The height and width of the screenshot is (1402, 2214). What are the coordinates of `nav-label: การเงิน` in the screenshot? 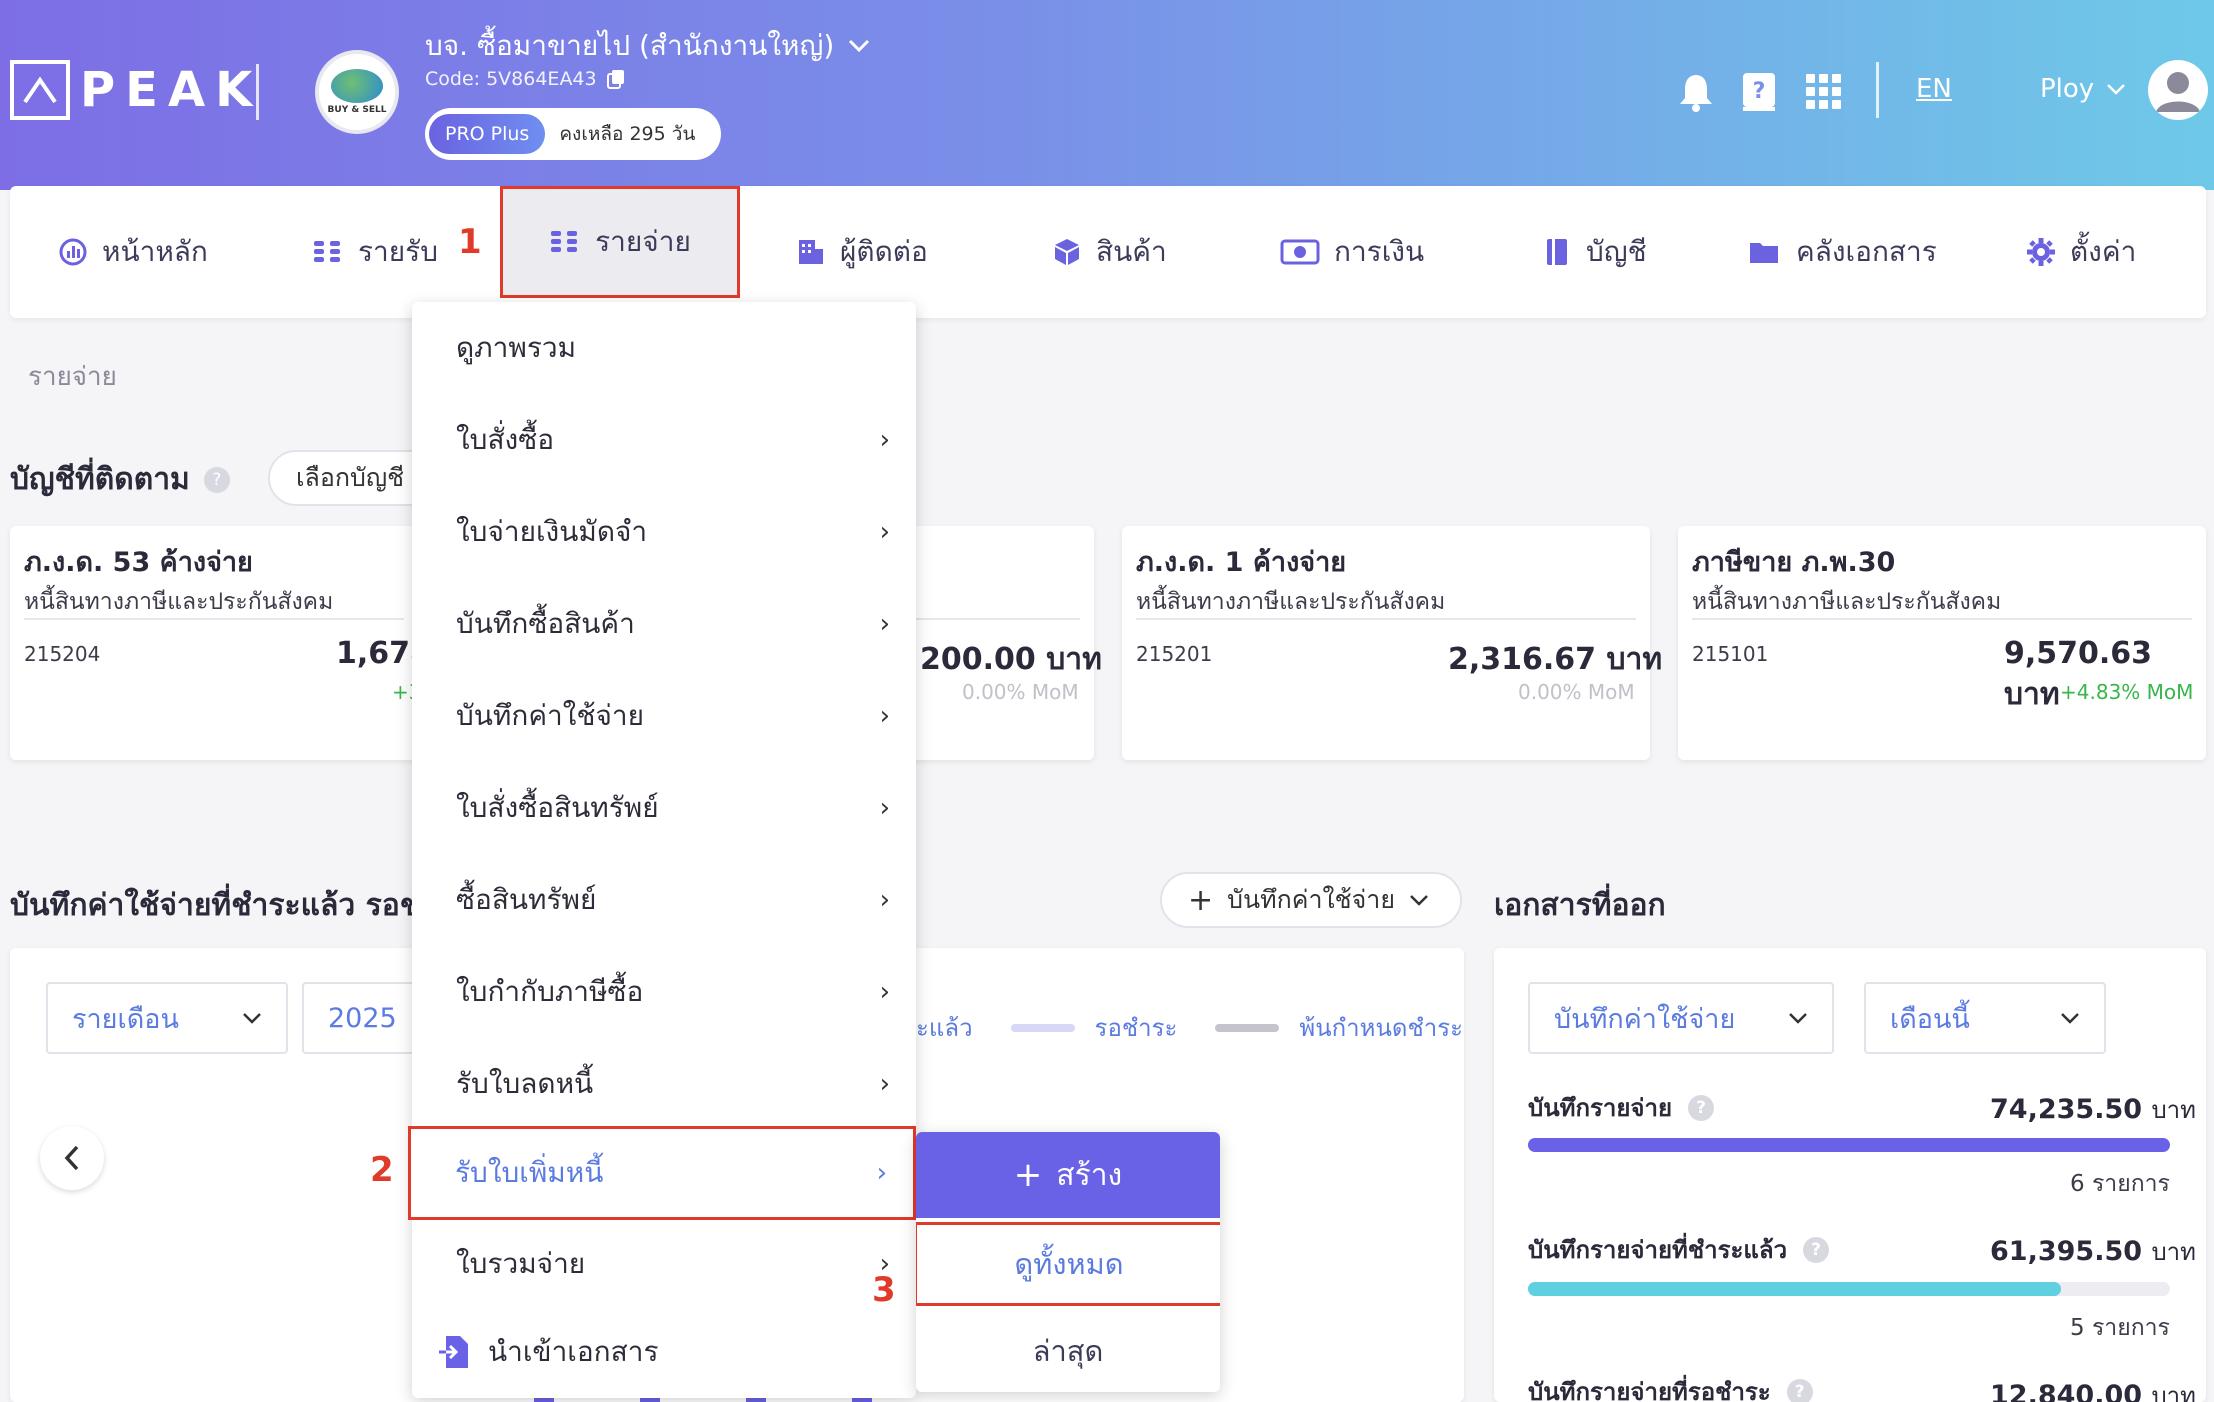 It's located at (1379, 251).